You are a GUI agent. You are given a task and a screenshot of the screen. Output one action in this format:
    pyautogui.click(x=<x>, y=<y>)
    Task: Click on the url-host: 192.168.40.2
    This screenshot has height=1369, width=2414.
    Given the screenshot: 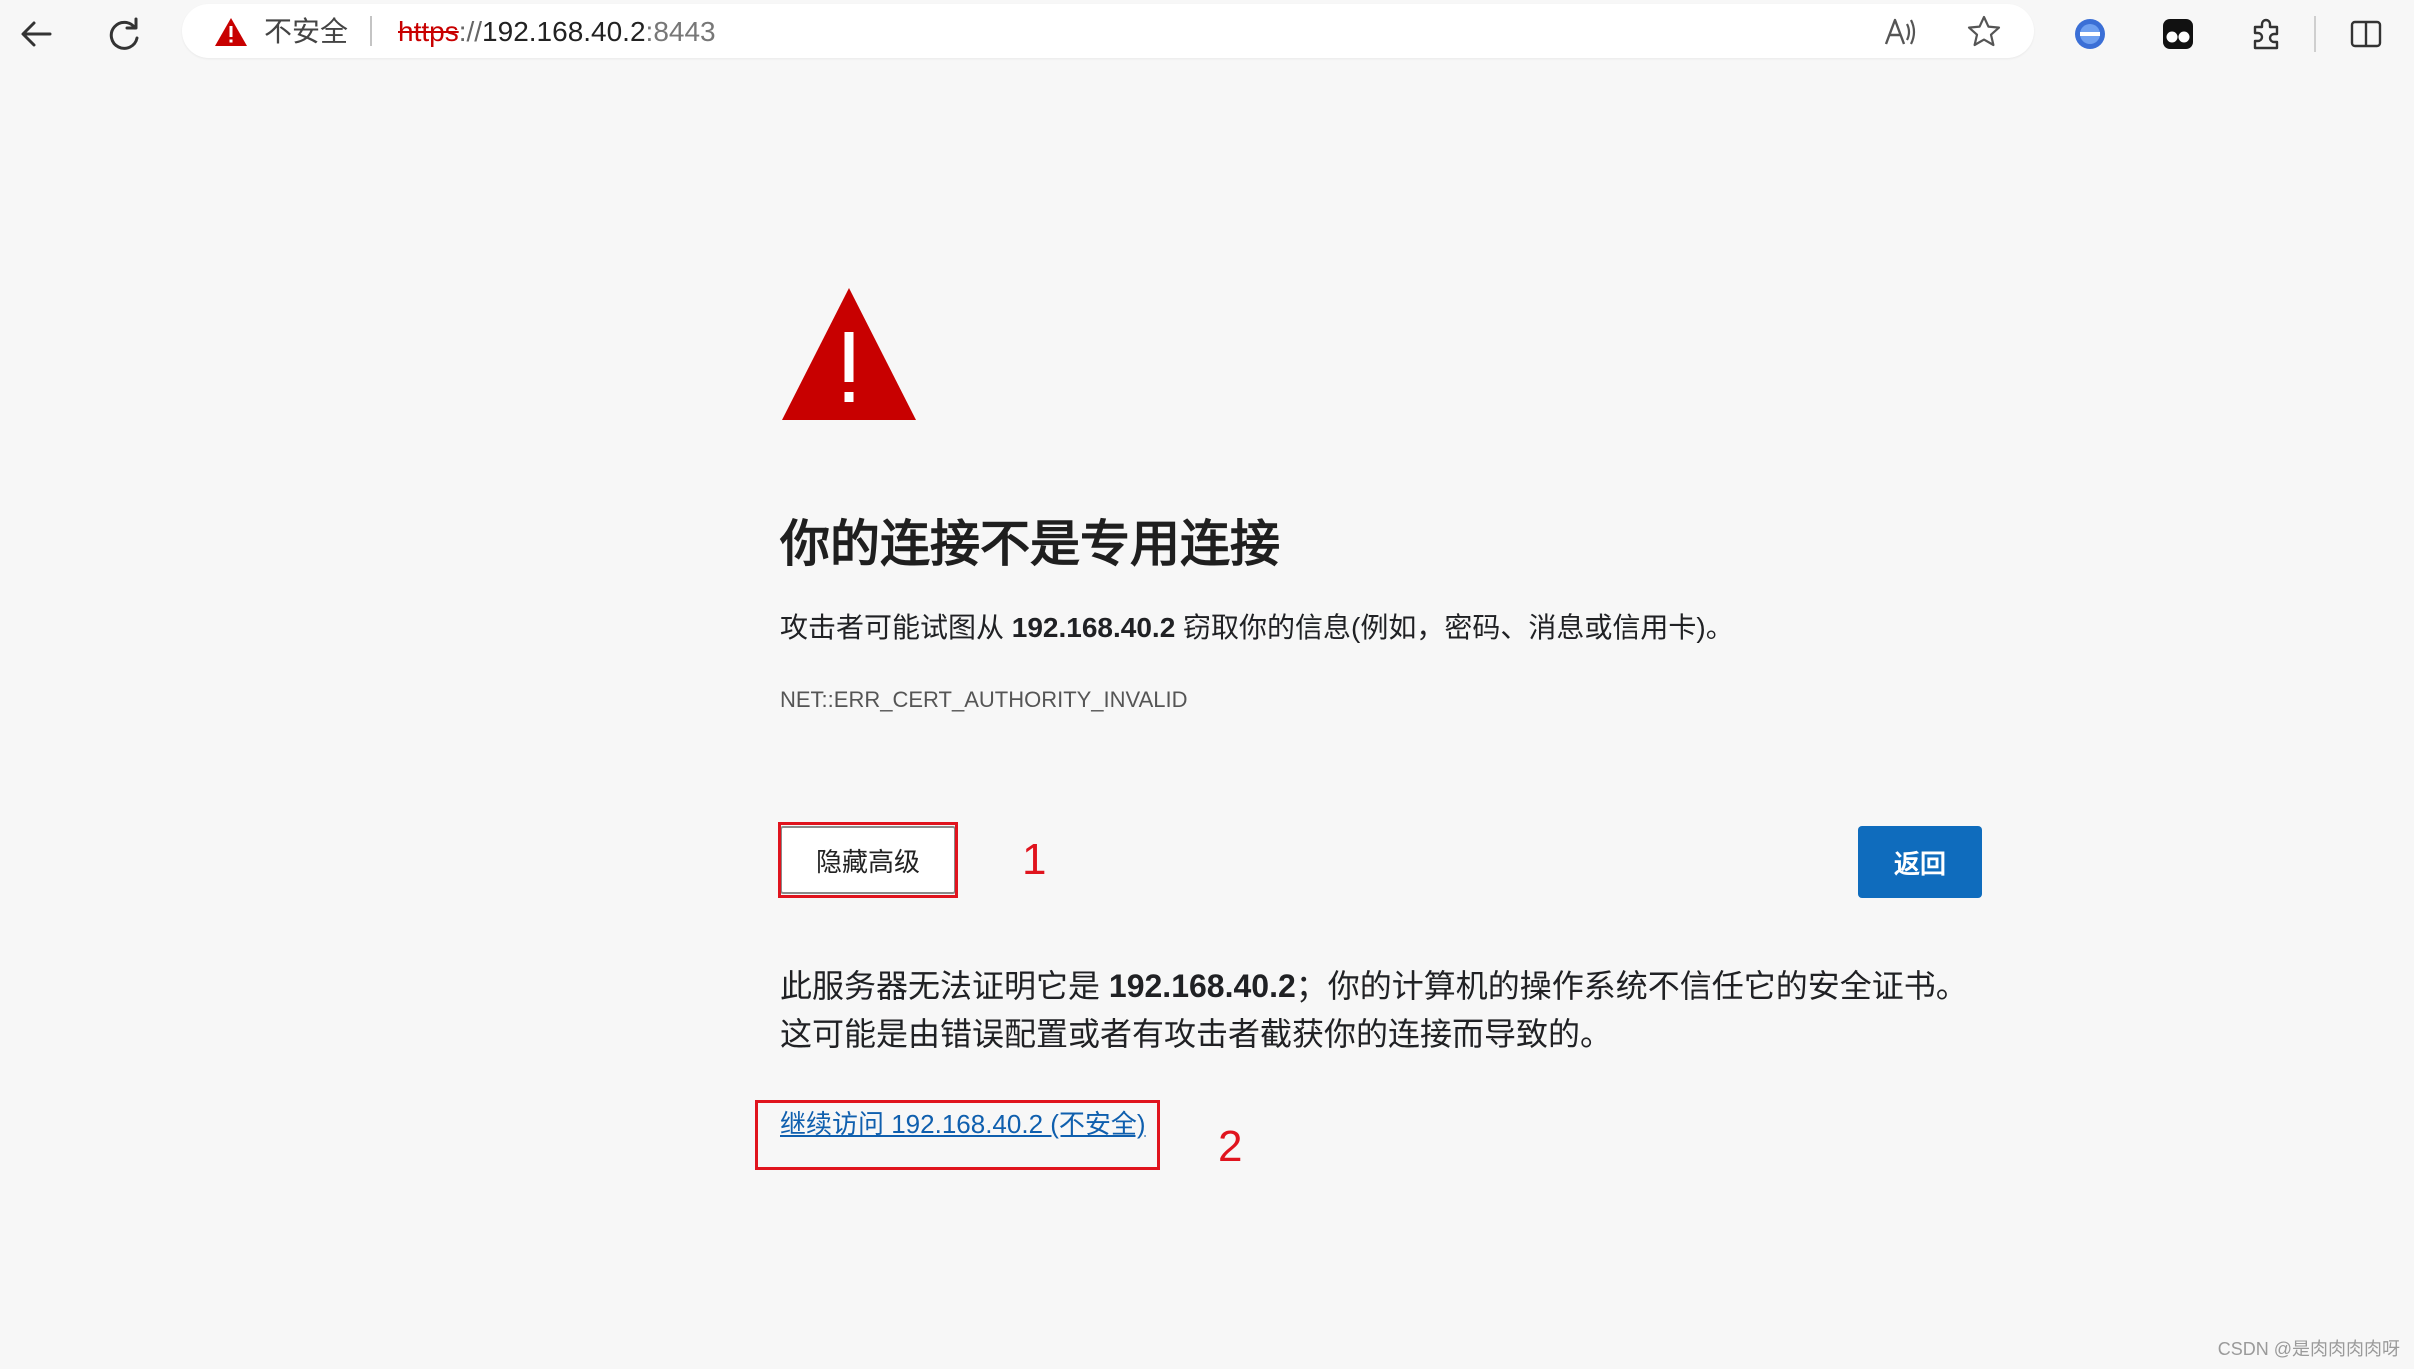 What is the action you would take?
    pyautogui.click(x=564, y=31)
    